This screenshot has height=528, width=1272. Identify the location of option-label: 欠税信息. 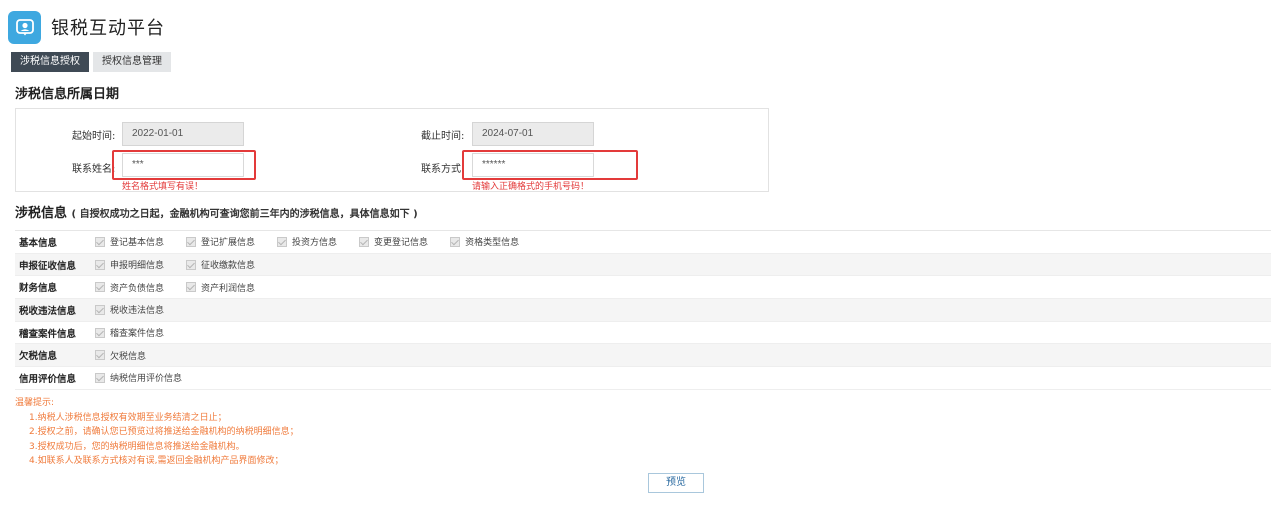
(128, 356).